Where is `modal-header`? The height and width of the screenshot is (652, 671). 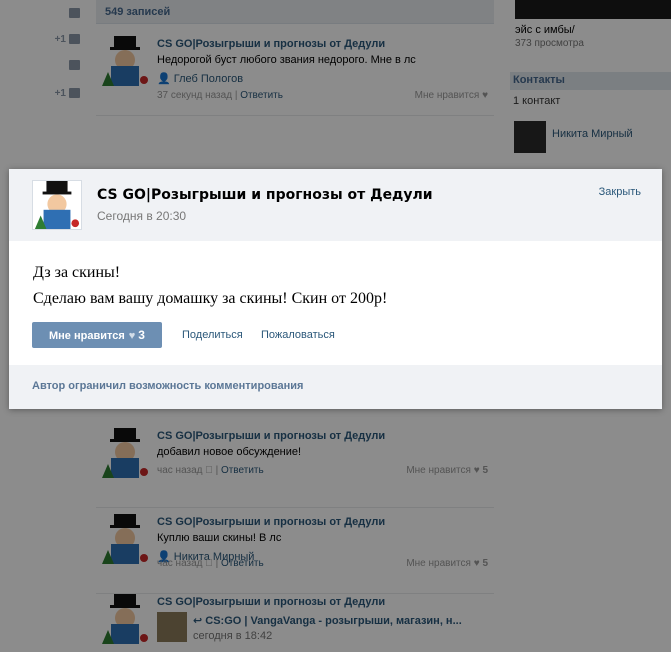 modal-header is located at coordinates (335, 205).